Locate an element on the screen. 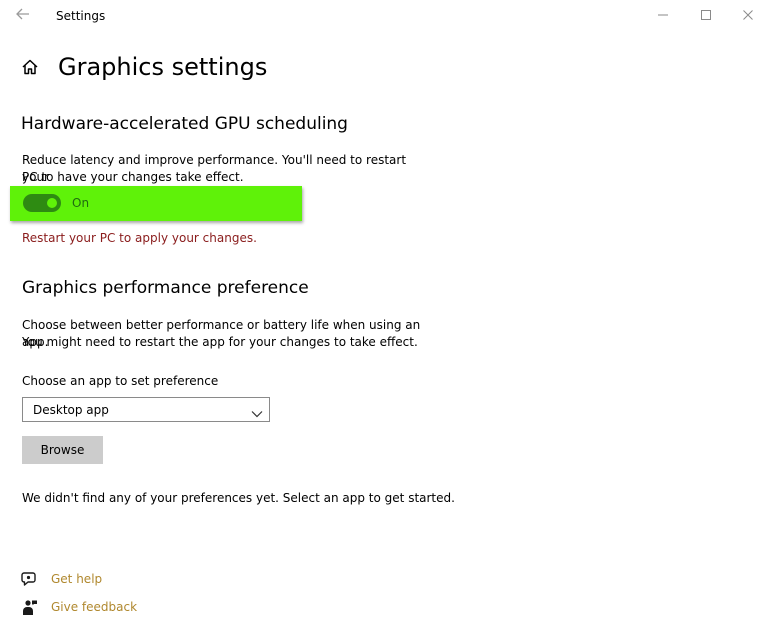 The image size is (768, 643). app-type-dropdown: Desktop app is located at coordinates (146, 409).